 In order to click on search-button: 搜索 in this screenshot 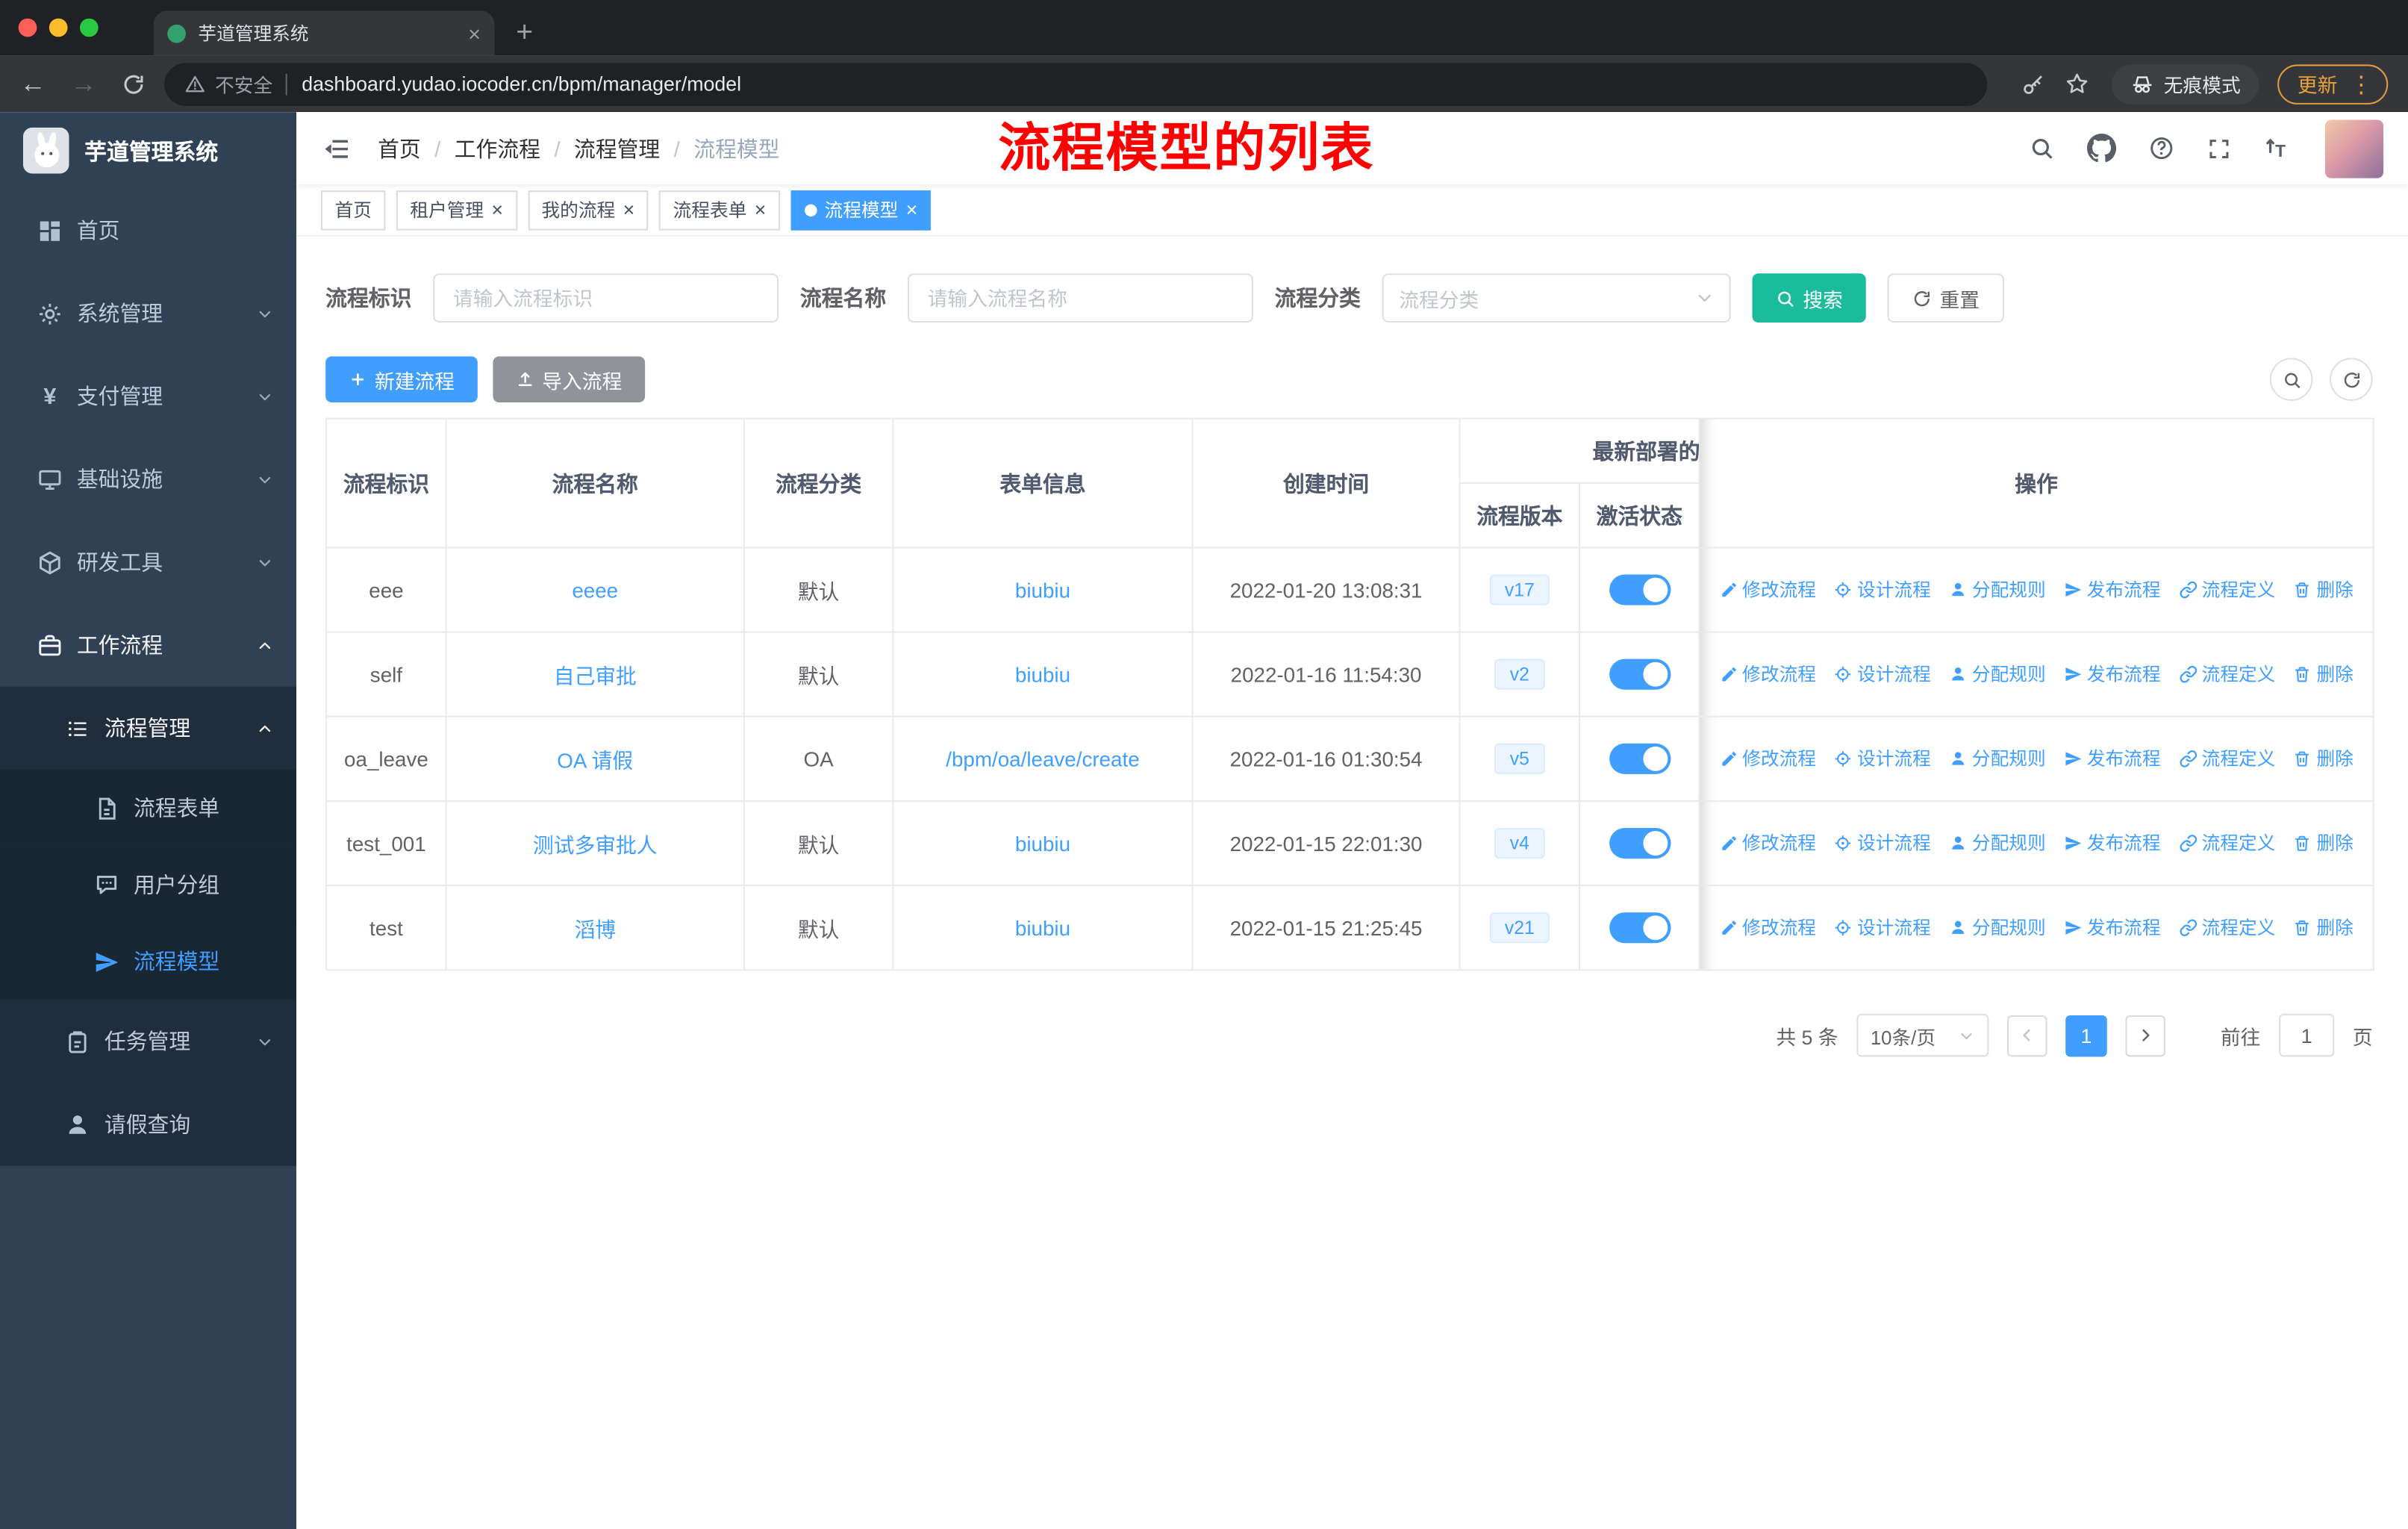, I will do `click(1809, 298)`.